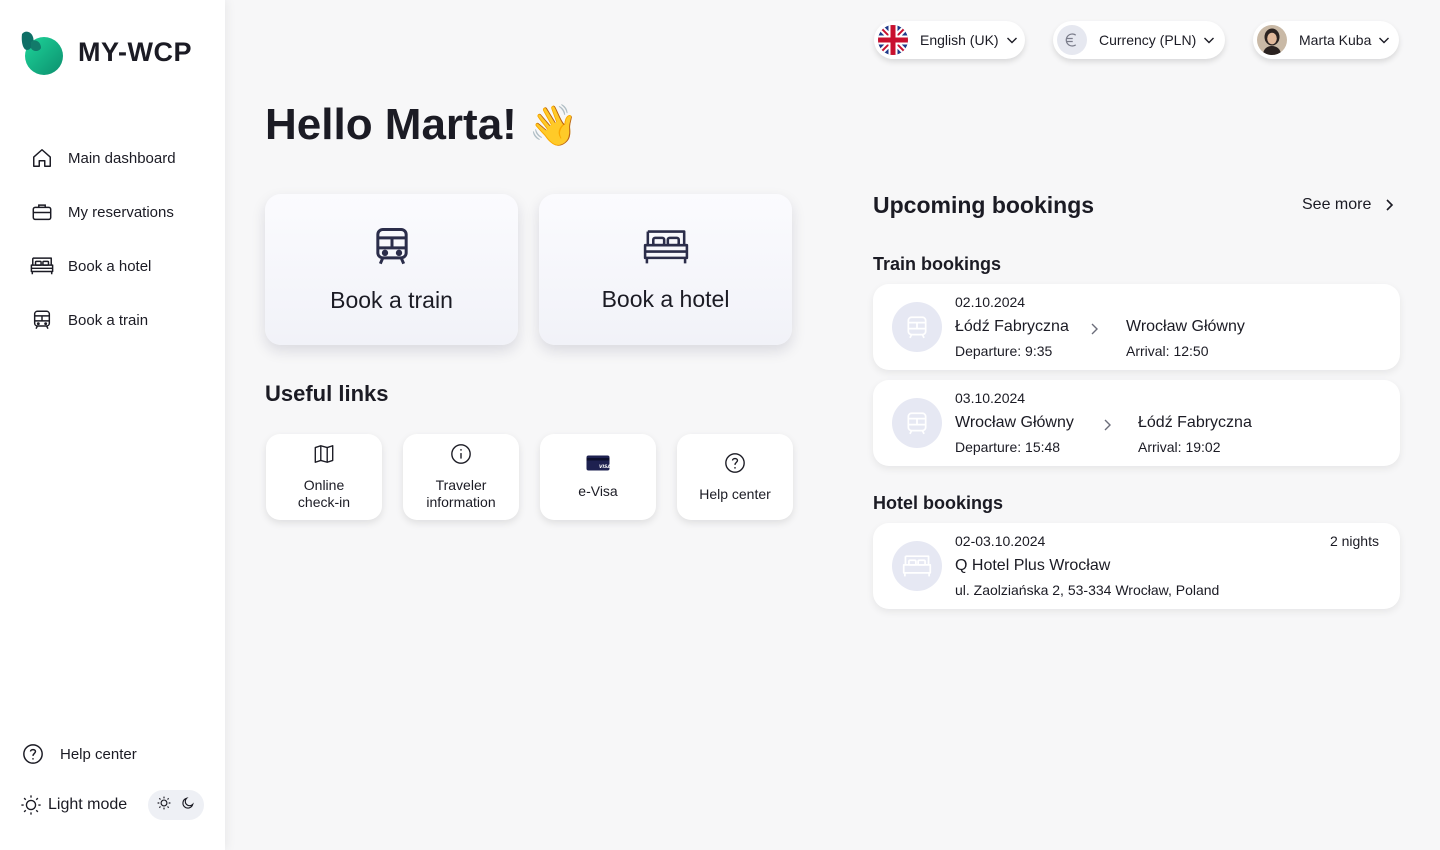  What do you see at coordinates (391, 299) in the screenshot?
I see `book-train-label: Book a train` at bounding box center [391, 299].